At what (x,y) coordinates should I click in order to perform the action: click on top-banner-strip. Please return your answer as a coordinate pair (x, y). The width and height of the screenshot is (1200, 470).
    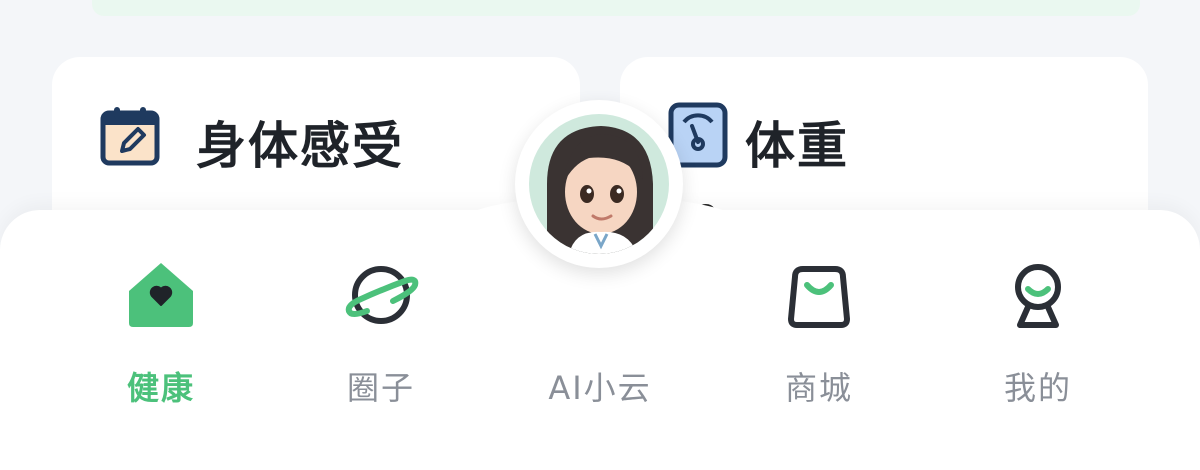
    Looking at the image, I should click on (616, 8).